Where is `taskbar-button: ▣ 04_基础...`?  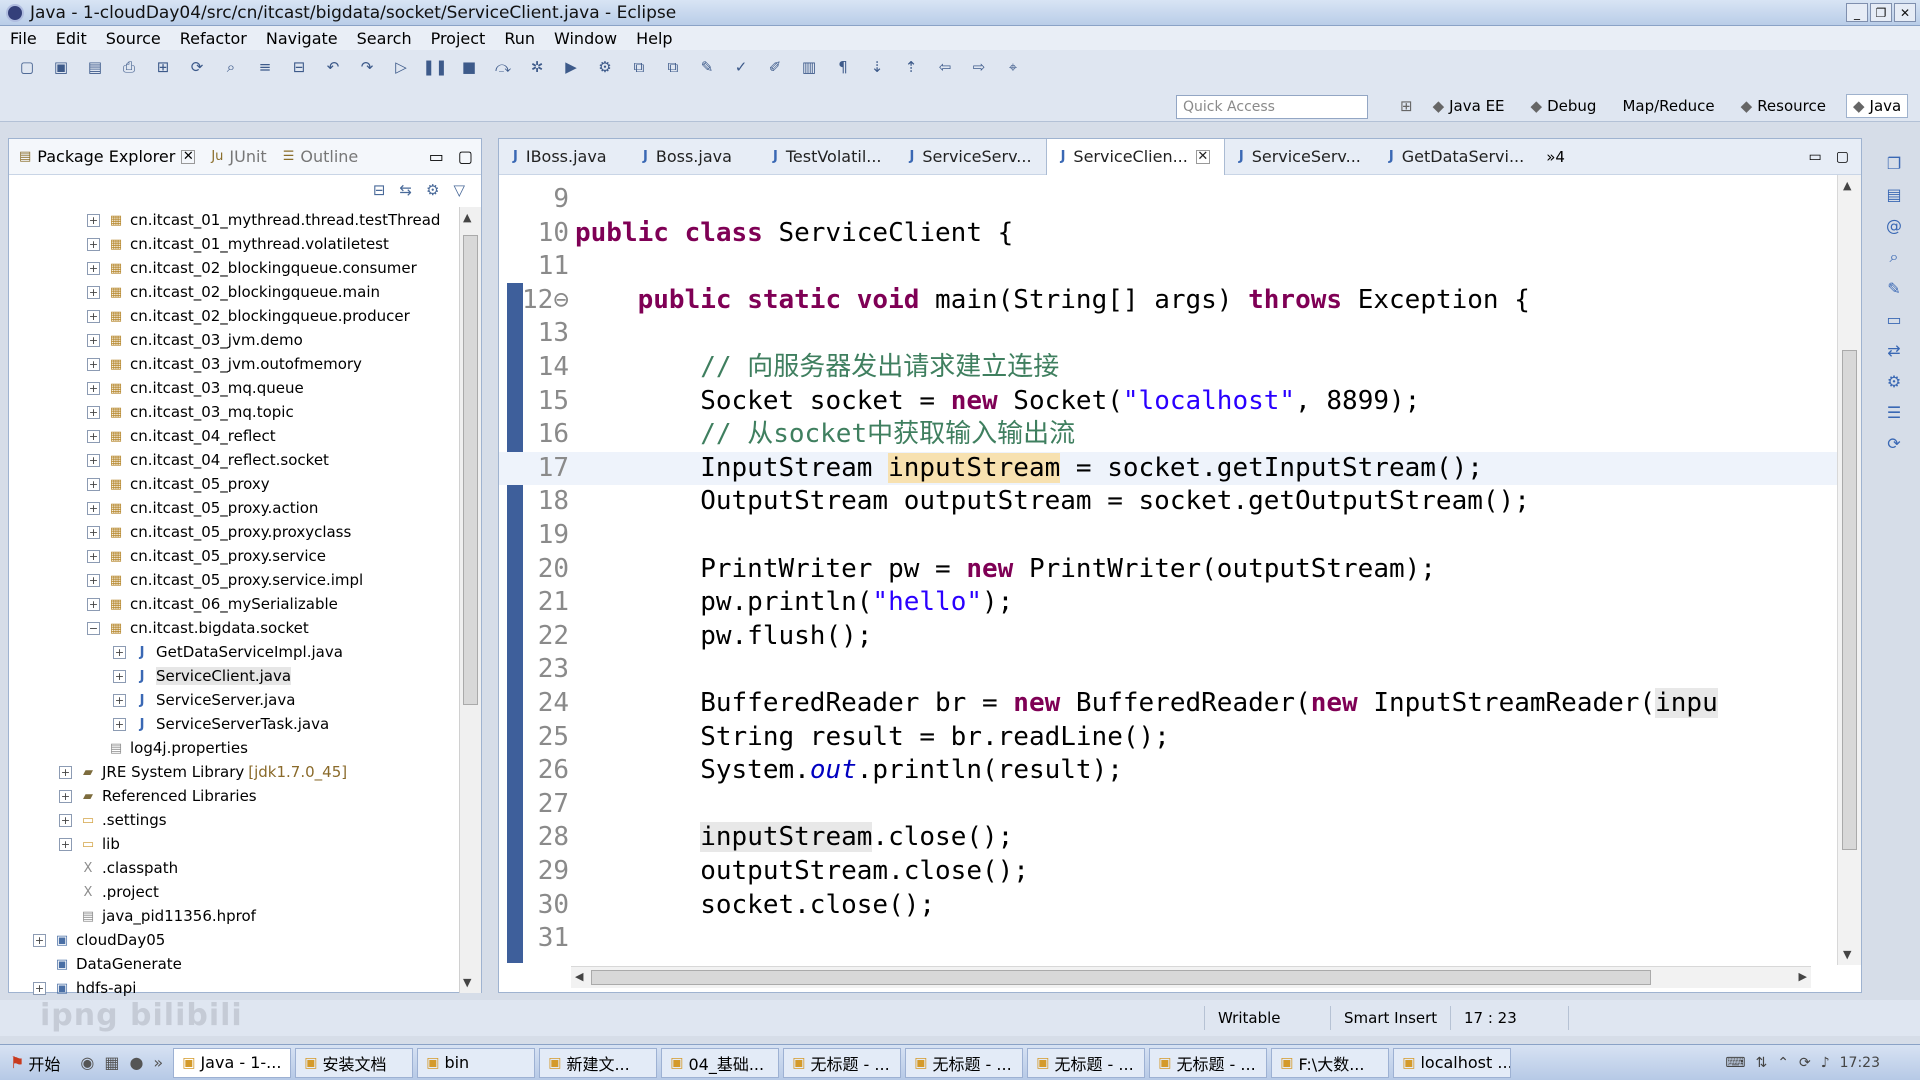
taskbar-button: ▣ 04_基础... is located at coordinates (720, 1062).